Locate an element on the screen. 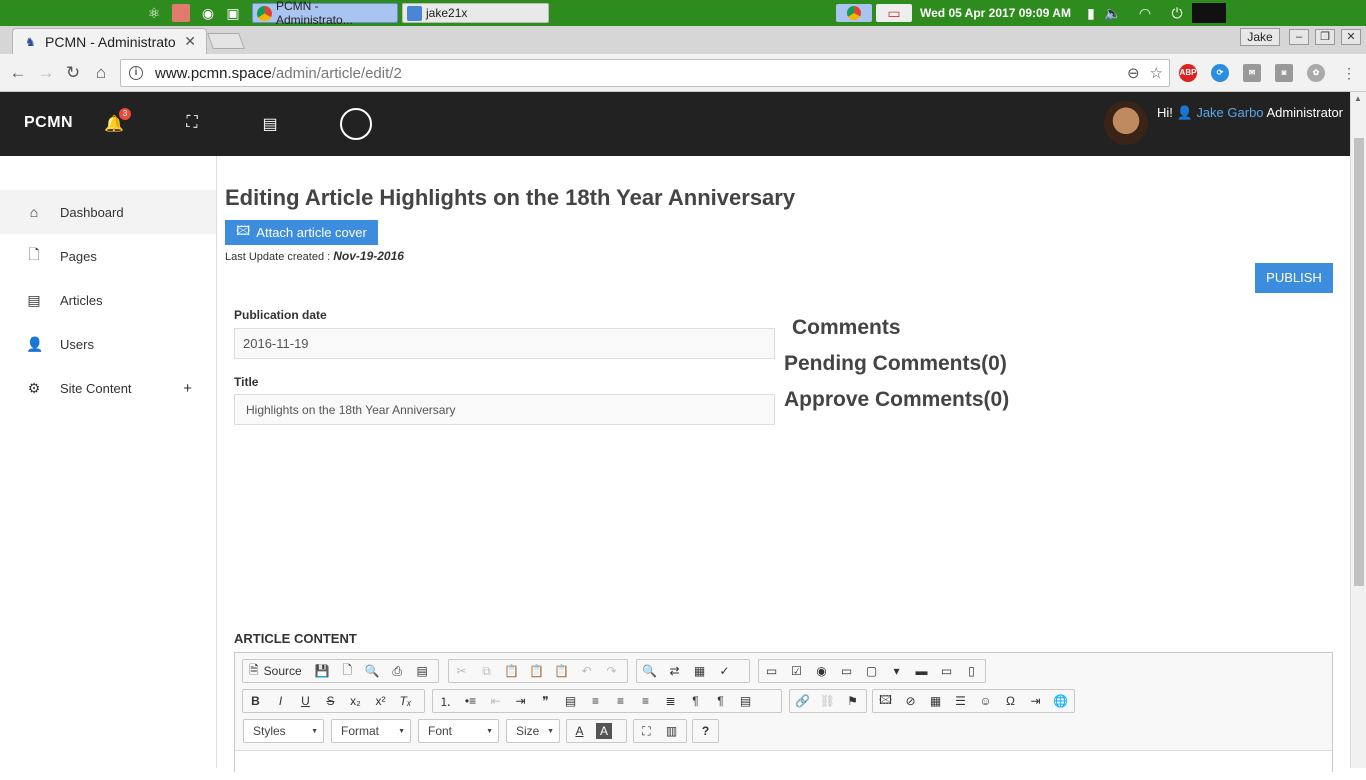  screen-tray-icon: ▭ is located at coordinates (894, 13).